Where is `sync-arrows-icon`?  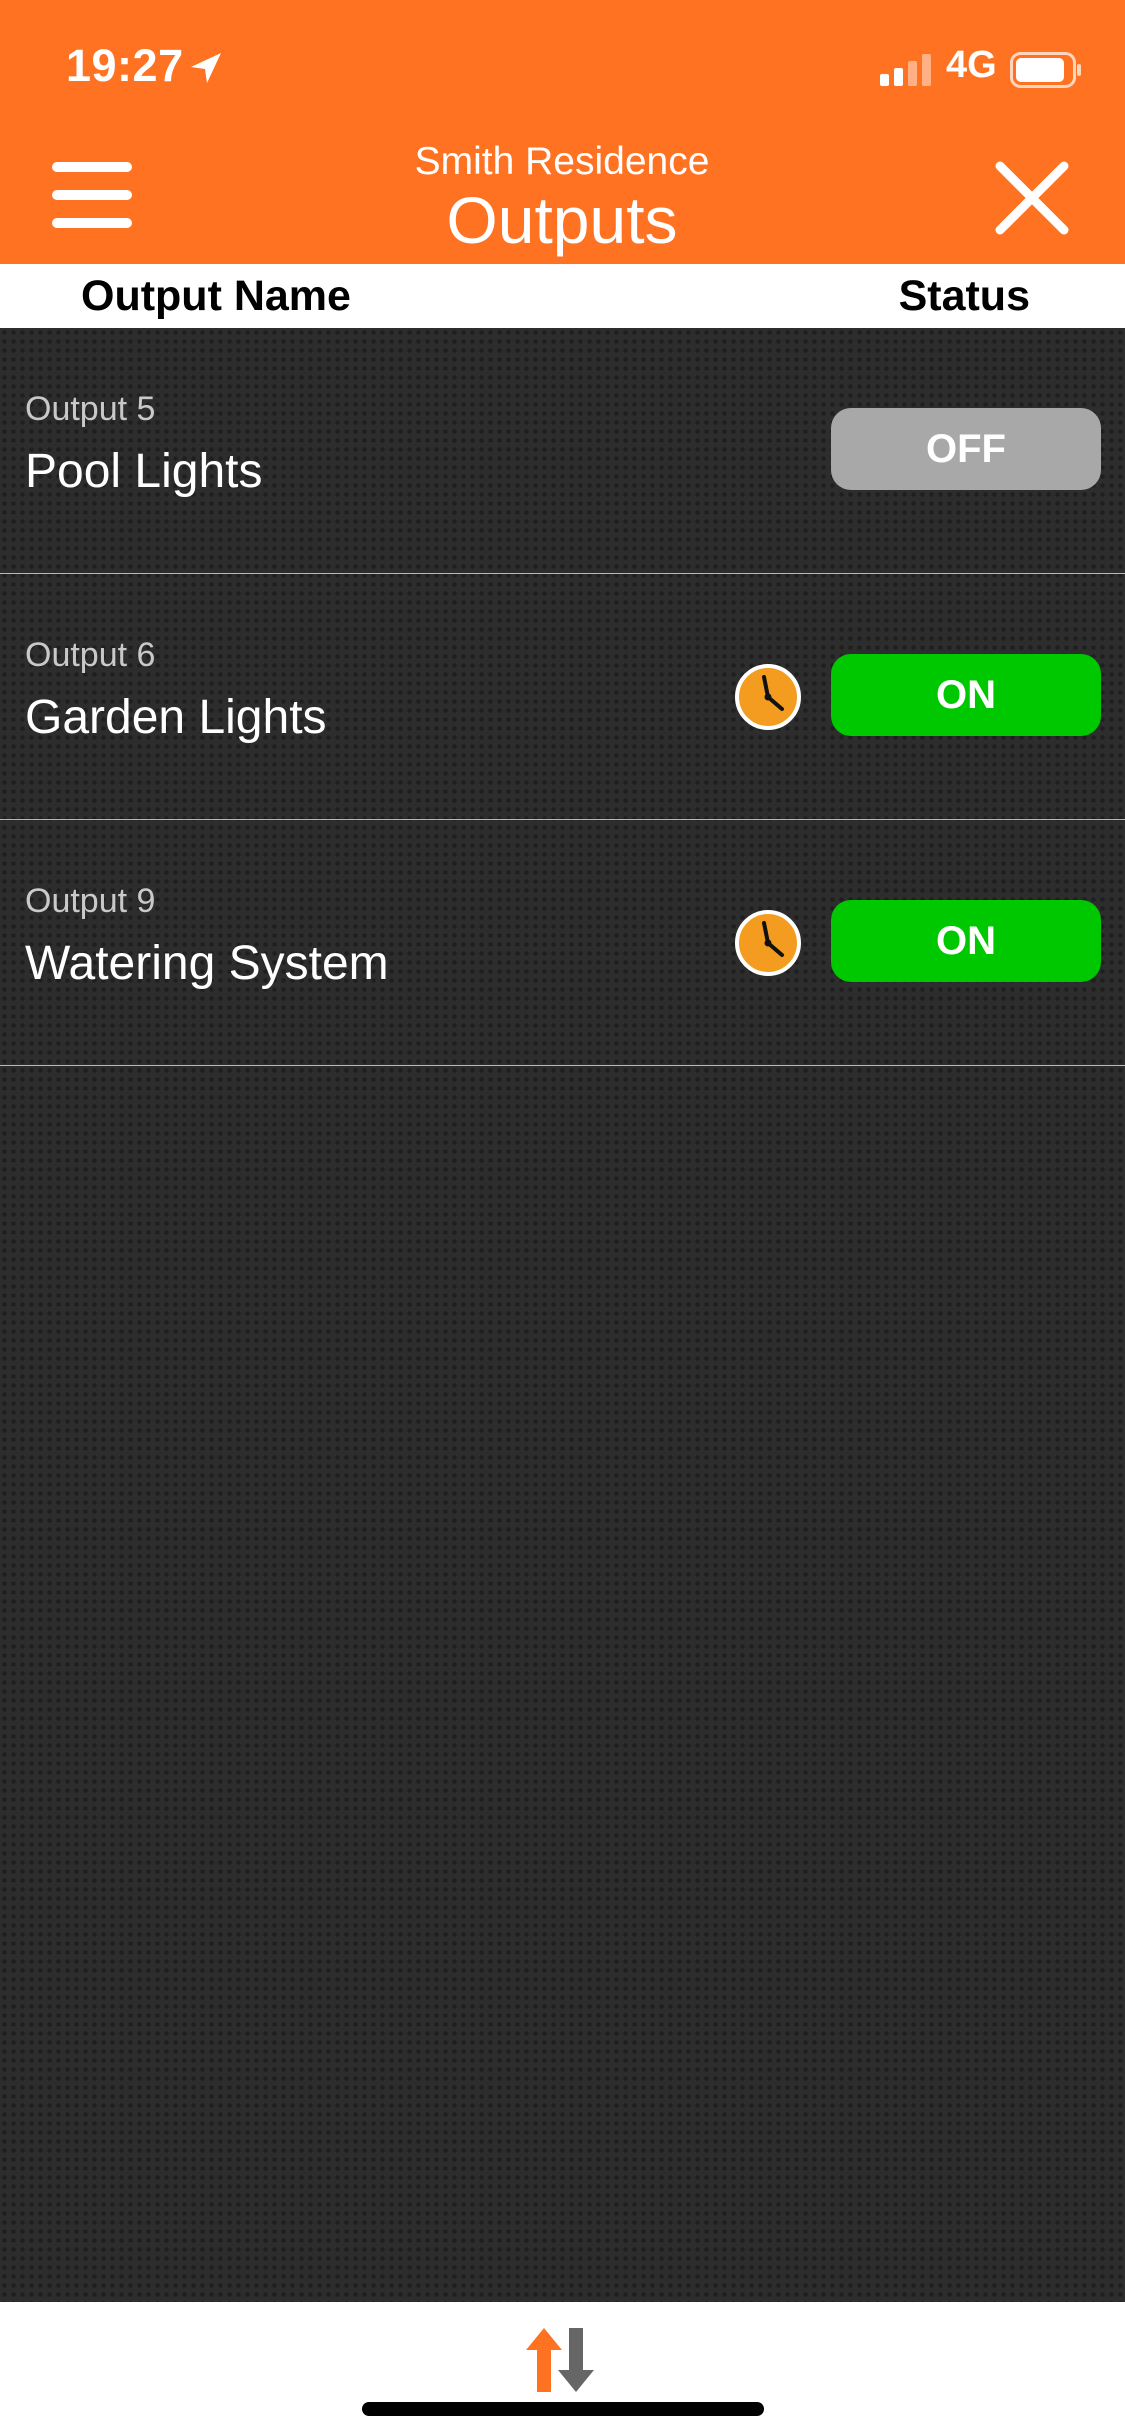
sync-arrows-icon is located at coordinates (563, 2360).